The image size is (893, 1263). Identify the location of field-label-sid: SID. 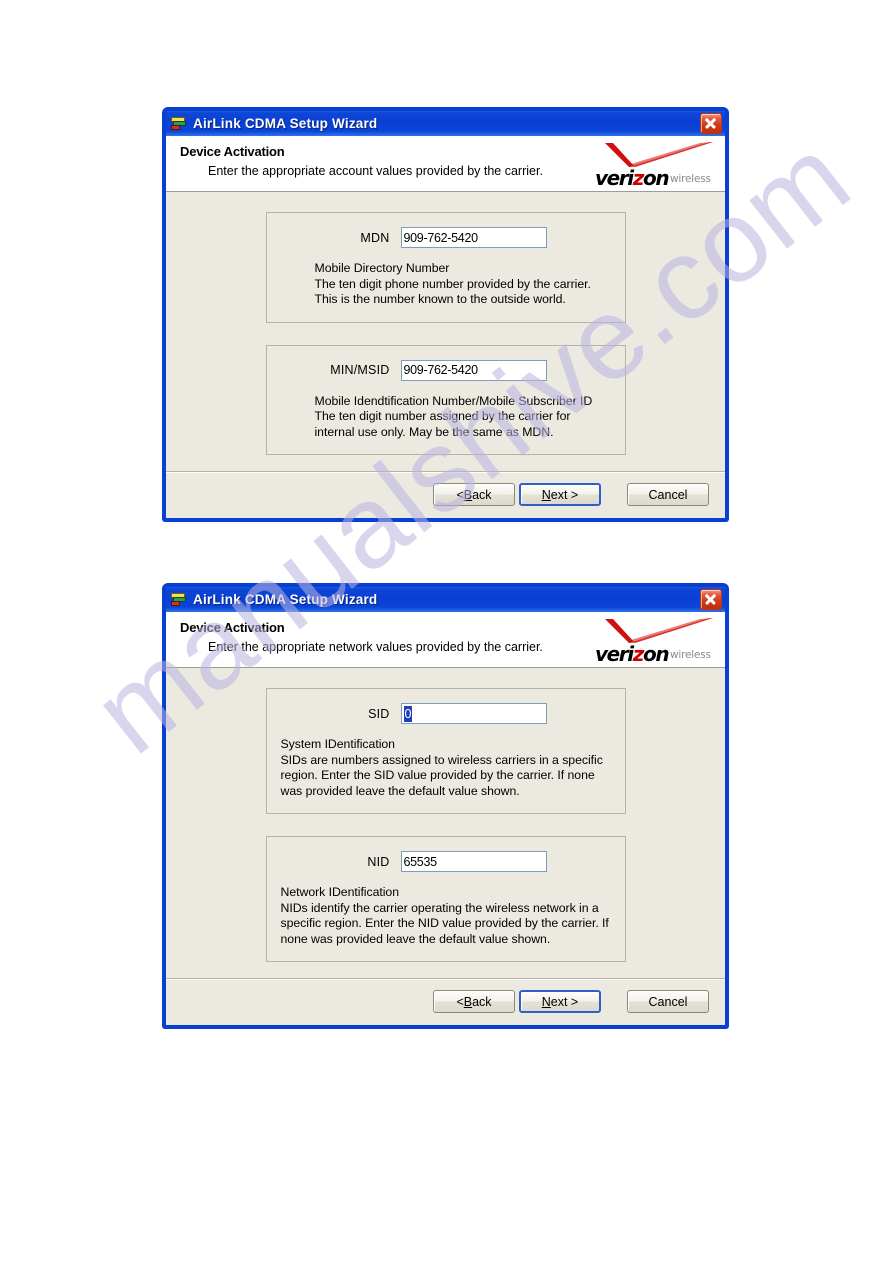
(379, 713).